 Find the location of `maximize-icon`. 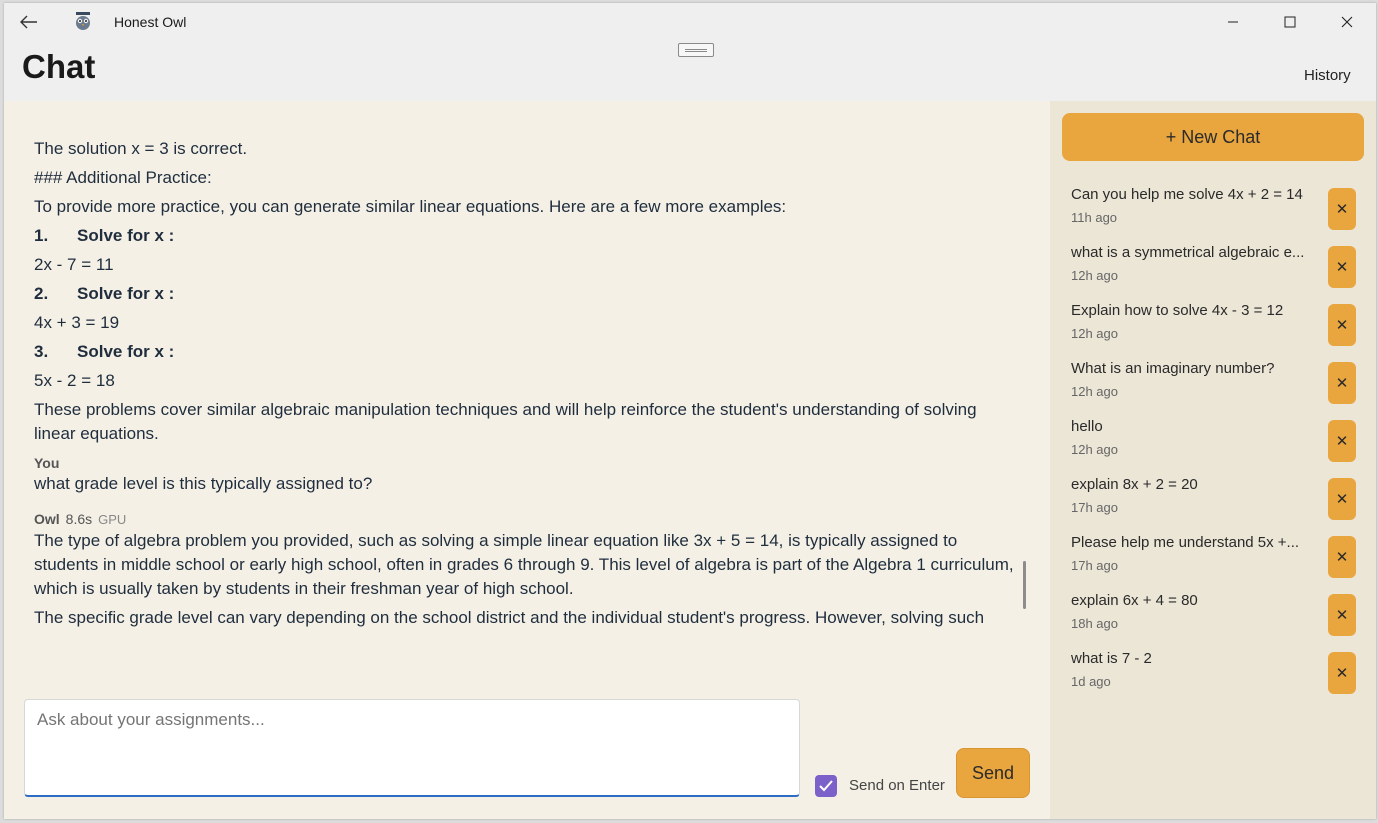

maximize-icon is located at coordinates (1290, 22).